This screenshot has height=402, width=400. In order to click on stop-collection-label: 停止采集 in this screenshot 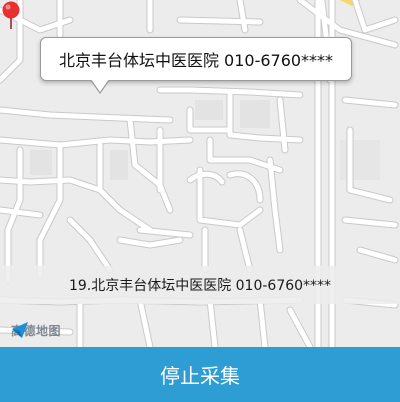, I will do `click(200, 376)`.